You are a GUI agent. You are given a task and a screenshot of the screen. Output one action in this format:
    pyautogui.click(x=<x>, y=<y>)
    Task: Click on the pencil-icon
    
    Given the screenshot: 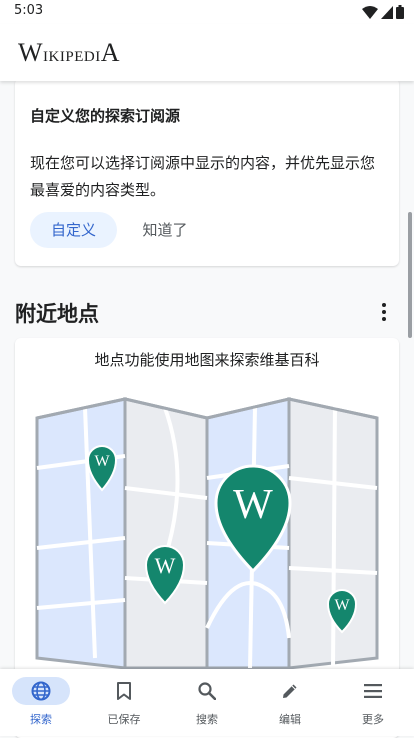 What is the action you would take?
    pyautogui.click(x=290, y=691)
    